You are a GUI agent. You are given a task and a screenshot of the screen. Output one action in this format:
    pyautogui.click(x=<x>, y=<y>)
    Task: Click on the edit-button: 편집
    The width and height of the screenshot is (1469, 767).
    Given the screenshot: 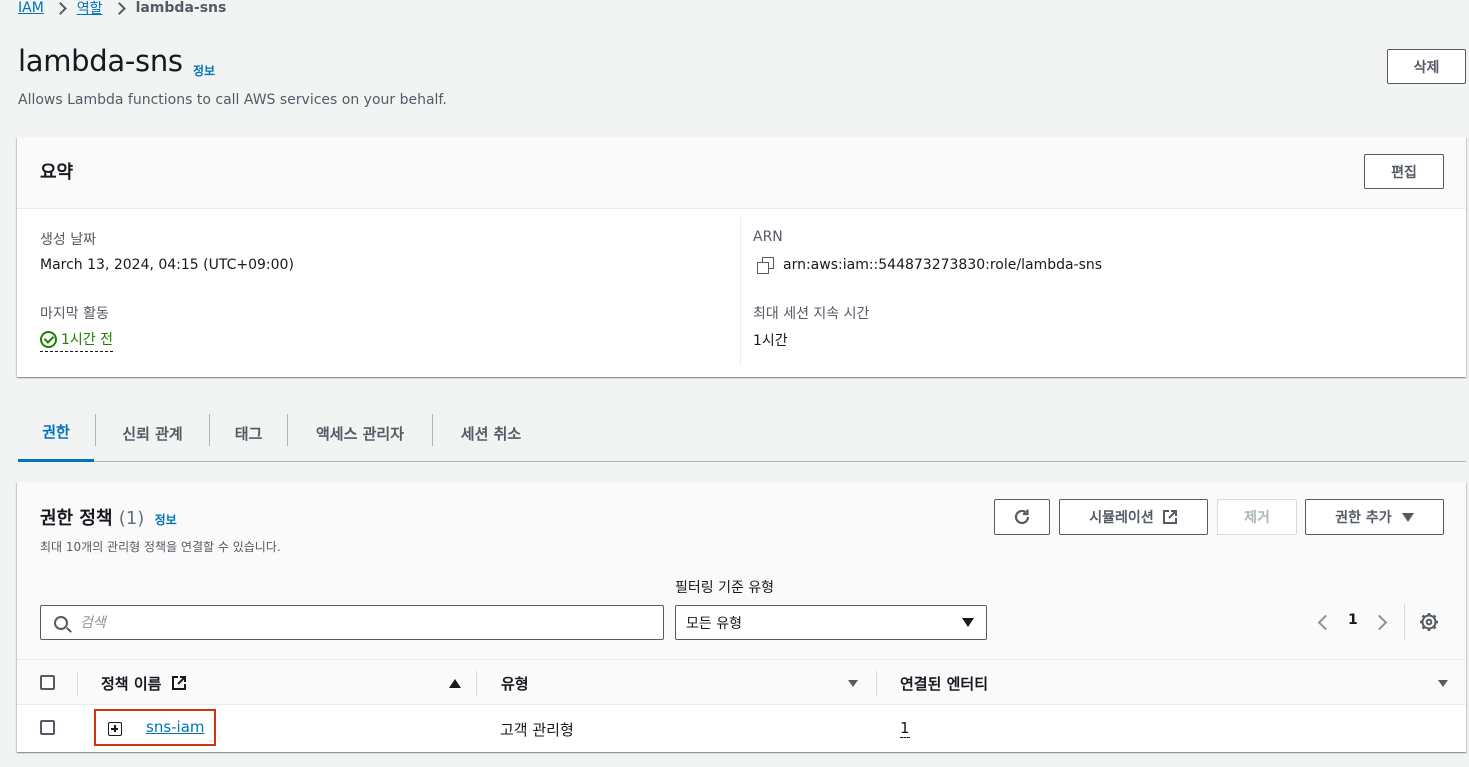 What is the action you would take?
    pyautogui.click(x=1404, y=171)
    